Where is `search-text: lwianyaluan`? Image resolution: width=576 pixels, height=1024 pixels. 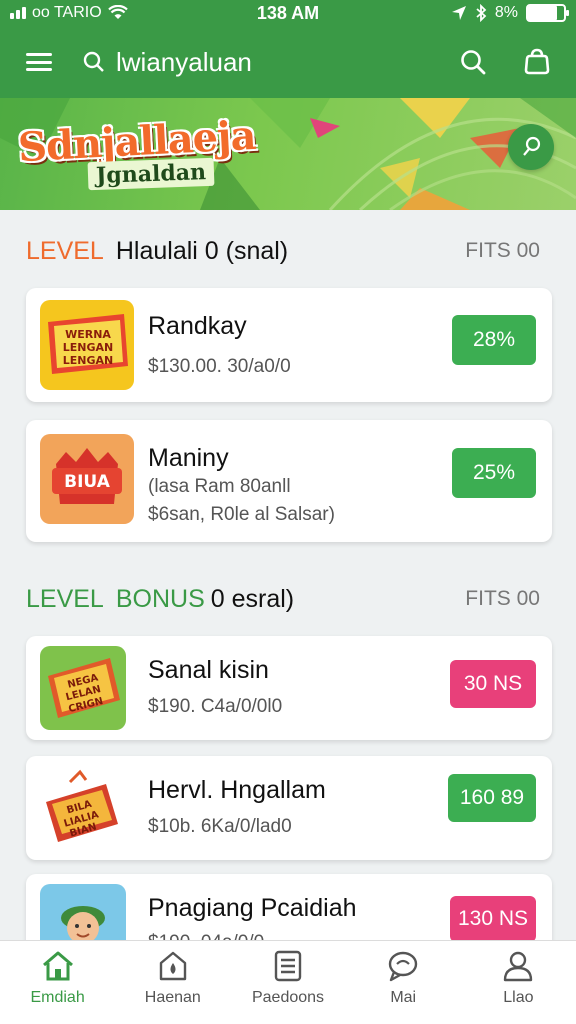 search-text: lwianyaluan is located at coordinates (184, 61).